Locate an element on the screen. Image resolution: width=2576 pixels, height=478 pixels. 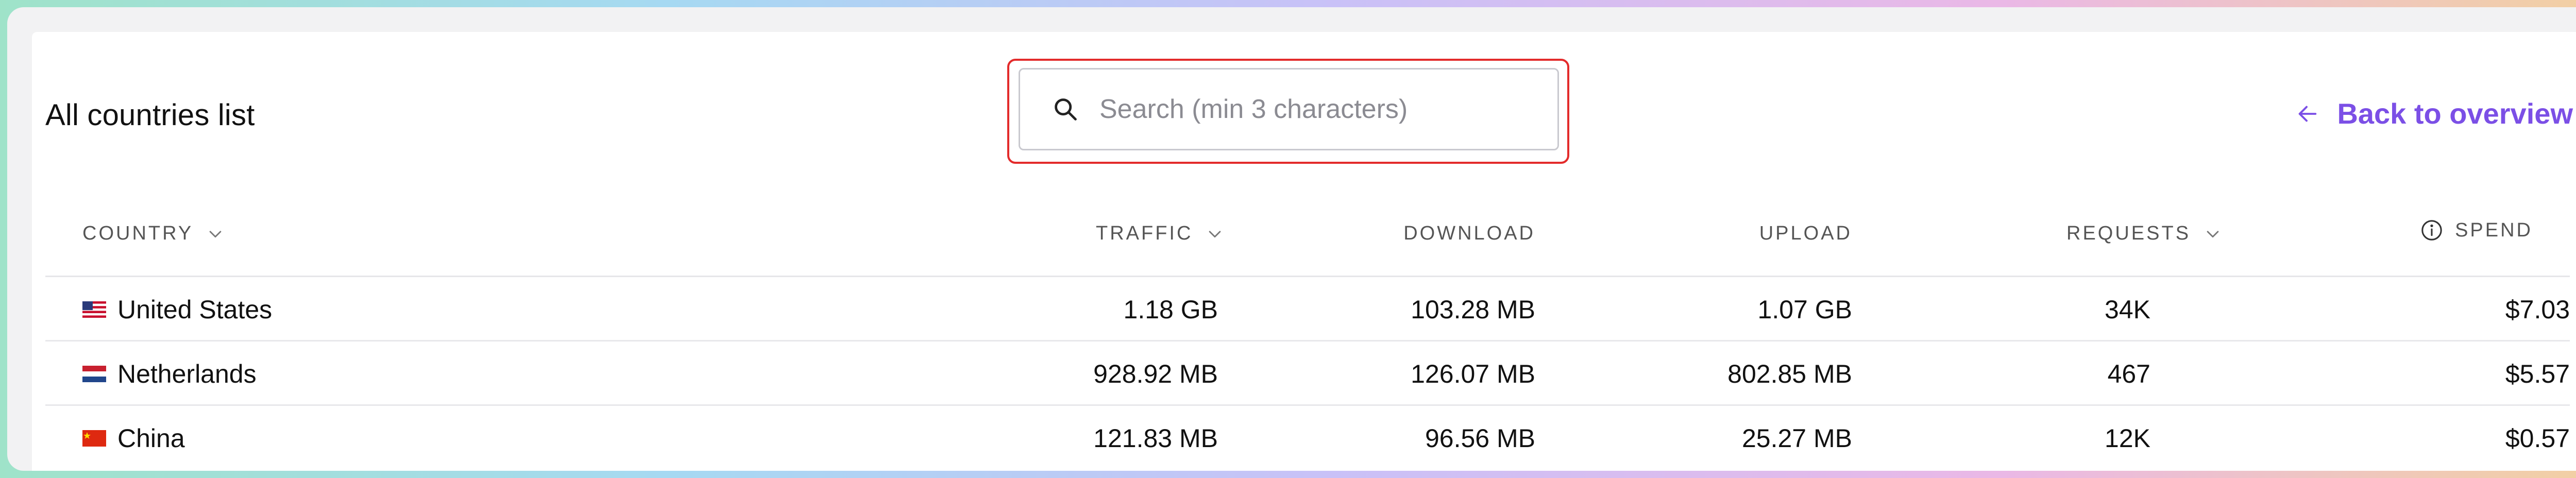
download-cell: 126.07 MB is located at coordinates (1473, 373).